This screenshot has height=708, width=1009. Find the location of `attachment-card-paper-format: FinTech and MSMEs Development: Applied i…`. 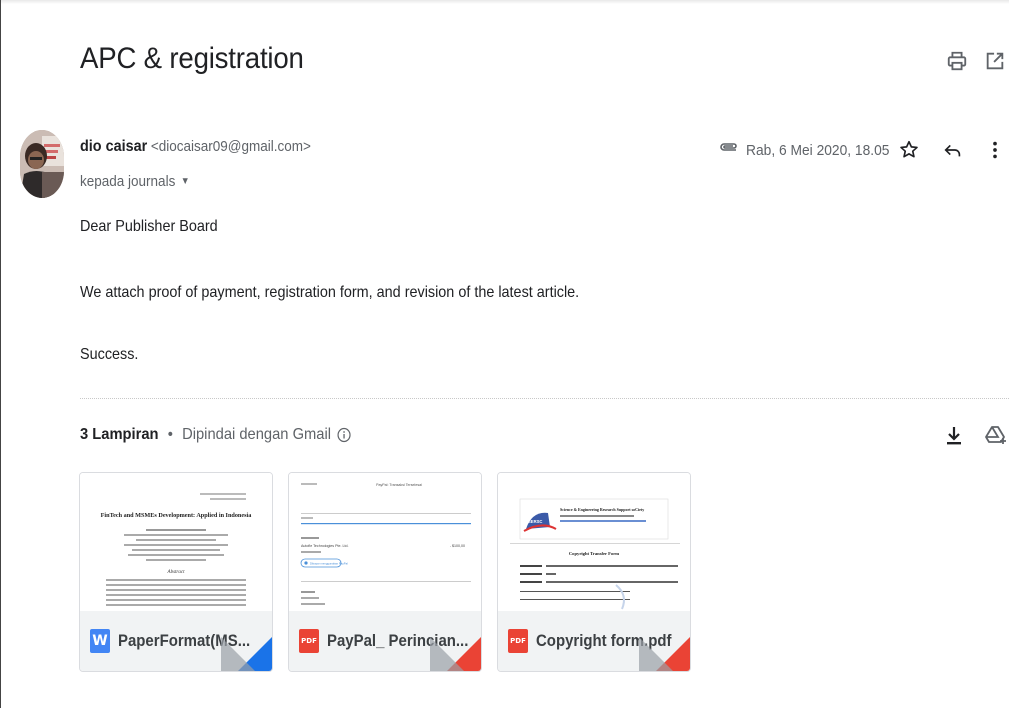

attachment-card-paper-format: FinTech and MSMEs Development: Applied i… is located at coordinates (176, 572).